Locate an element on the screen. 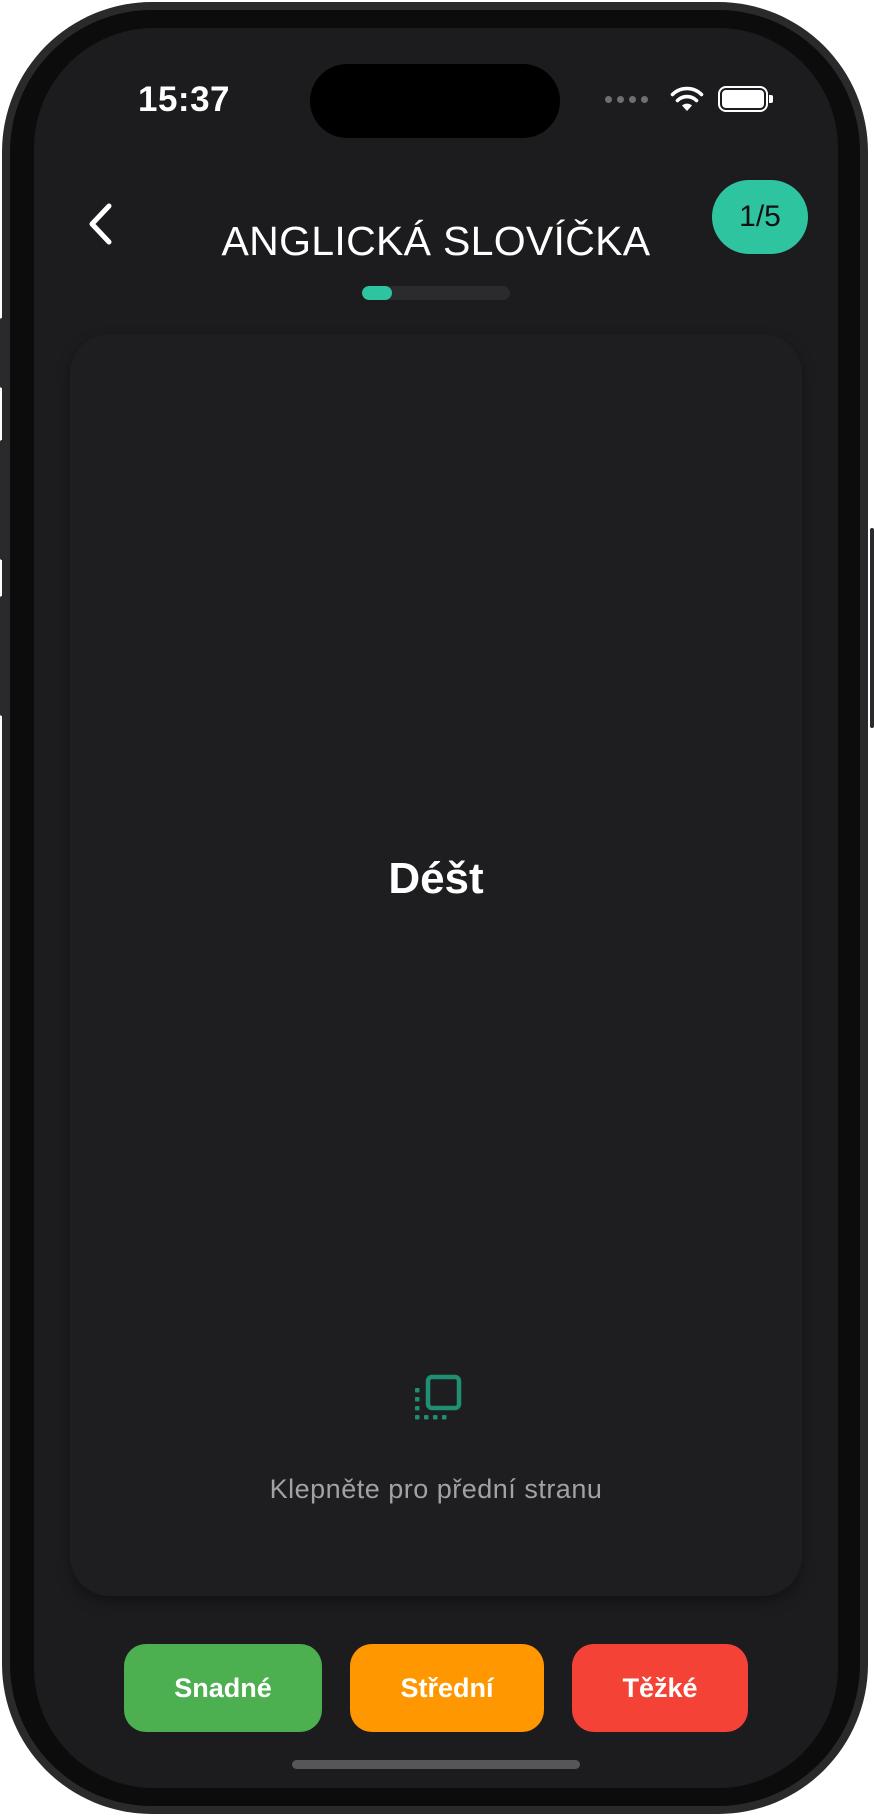 The width and height of the screenshot is (874, 1816). card-counter-badge: 1/5 is located at coordinates (760, 217).